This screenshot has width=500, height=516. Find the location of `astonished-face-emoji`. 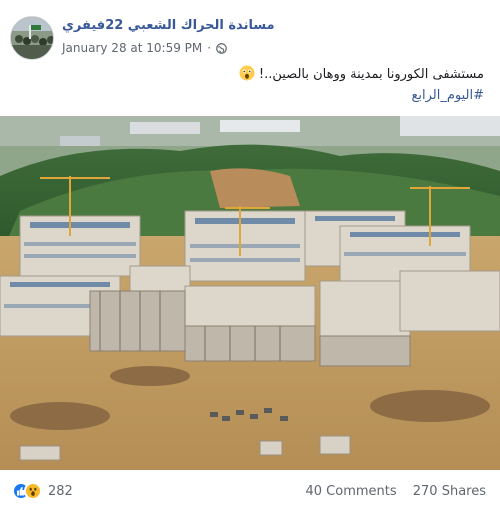

astonished-face-emoji is located at coordinates (247, 73).